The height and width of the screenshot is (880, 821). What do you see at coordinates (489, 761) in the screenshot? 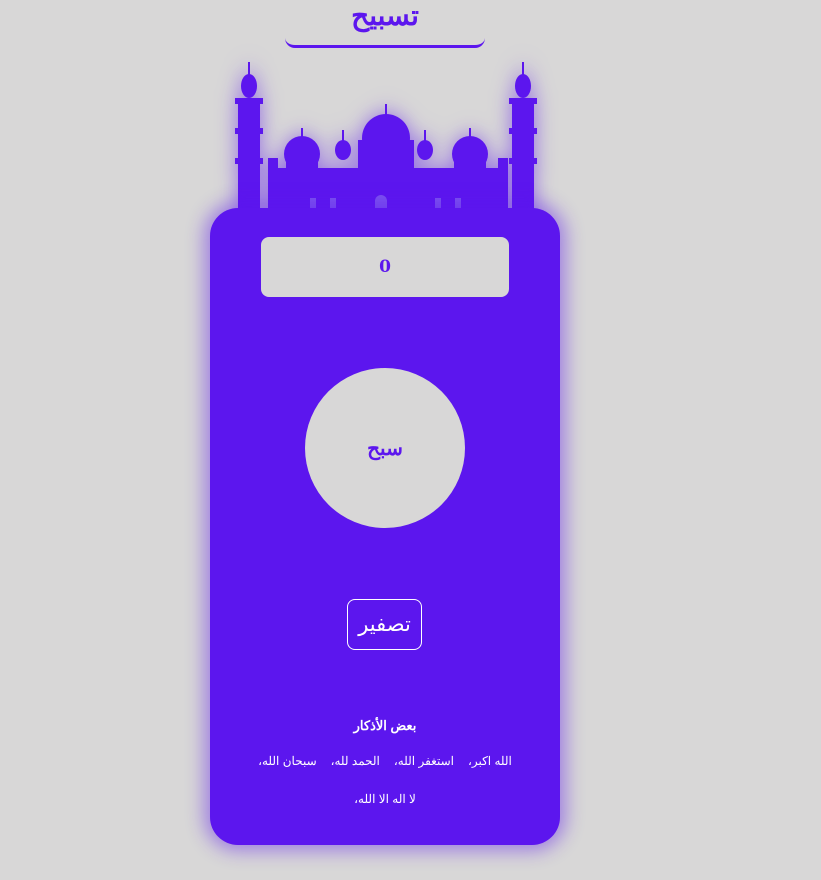
I see `athkar-item: الله اكبر،` at bounding box center [489, 761].